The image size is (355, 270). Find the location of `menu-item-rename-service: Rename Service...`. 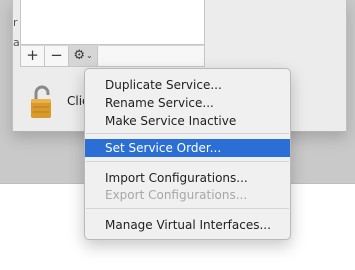

menu-item-rename-service: Rename Service... is located at coordinates (187, 103).